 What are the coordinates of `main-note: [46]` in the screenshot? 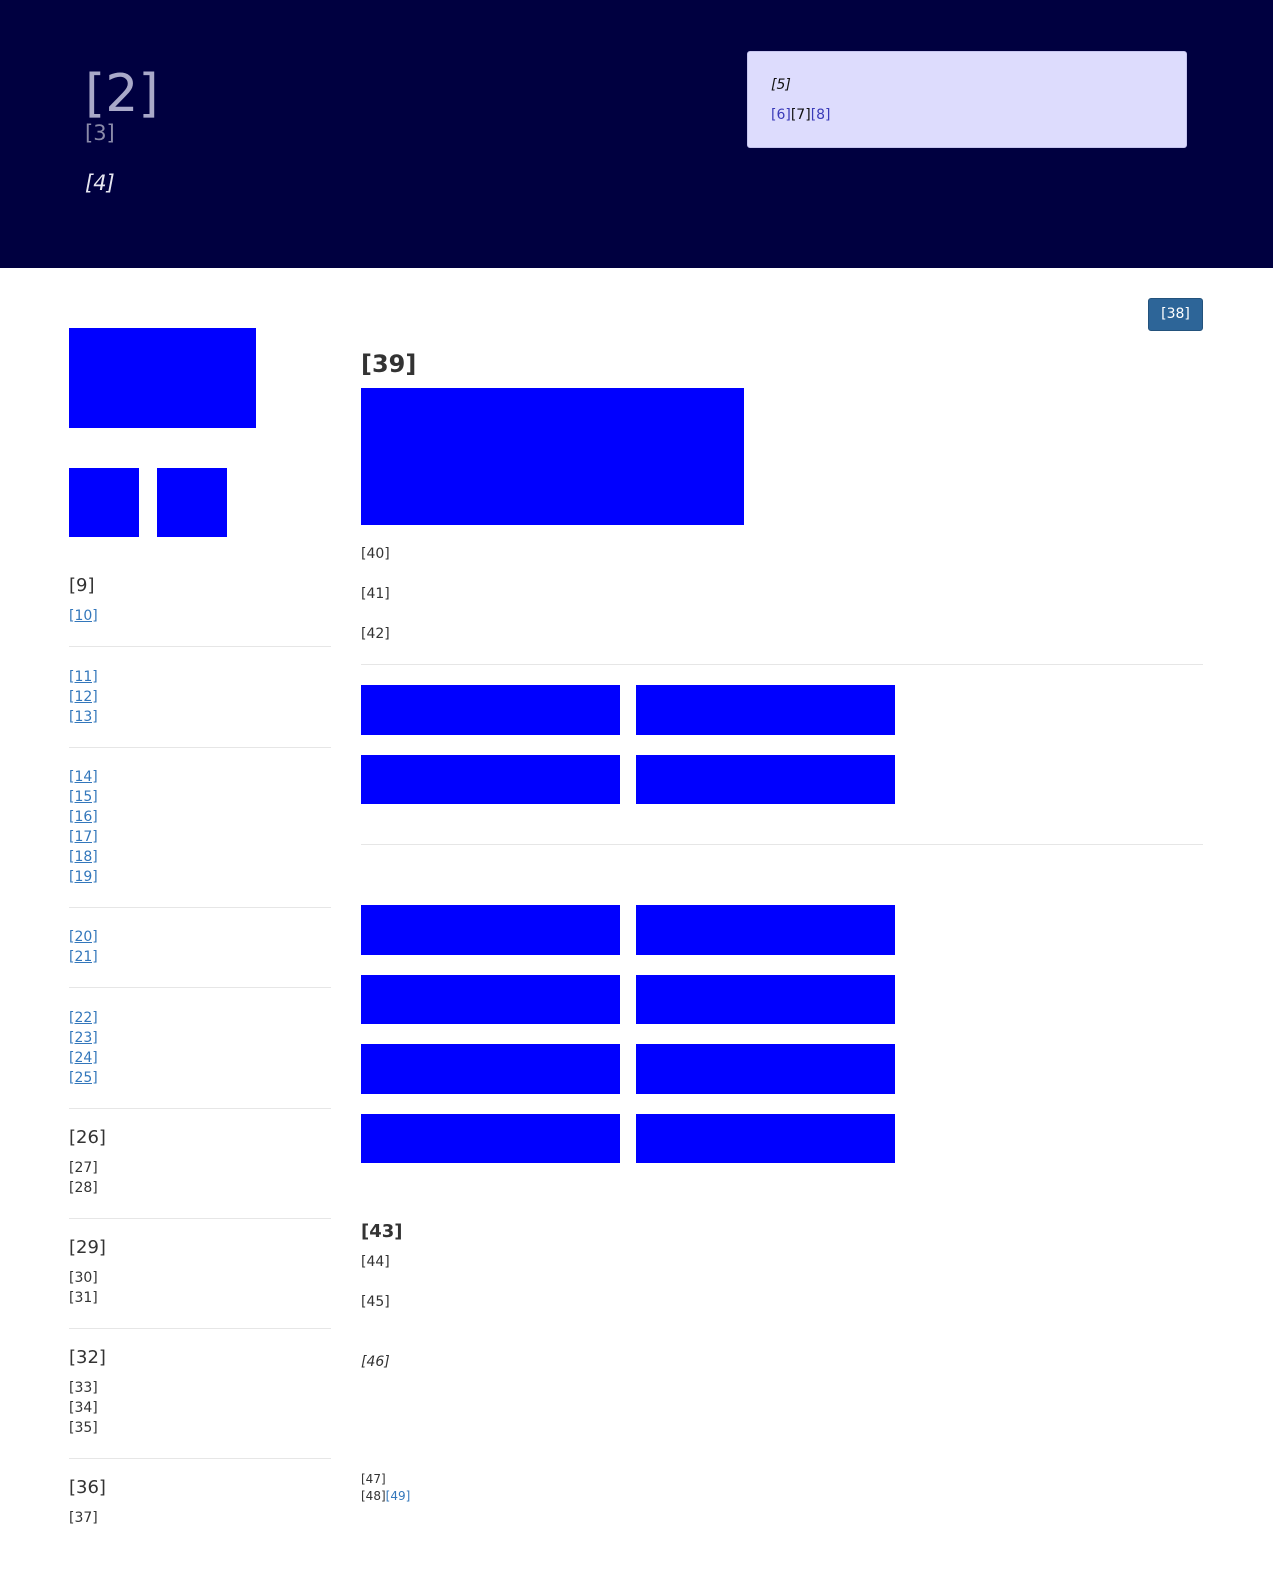 It's located at (375, 1362).